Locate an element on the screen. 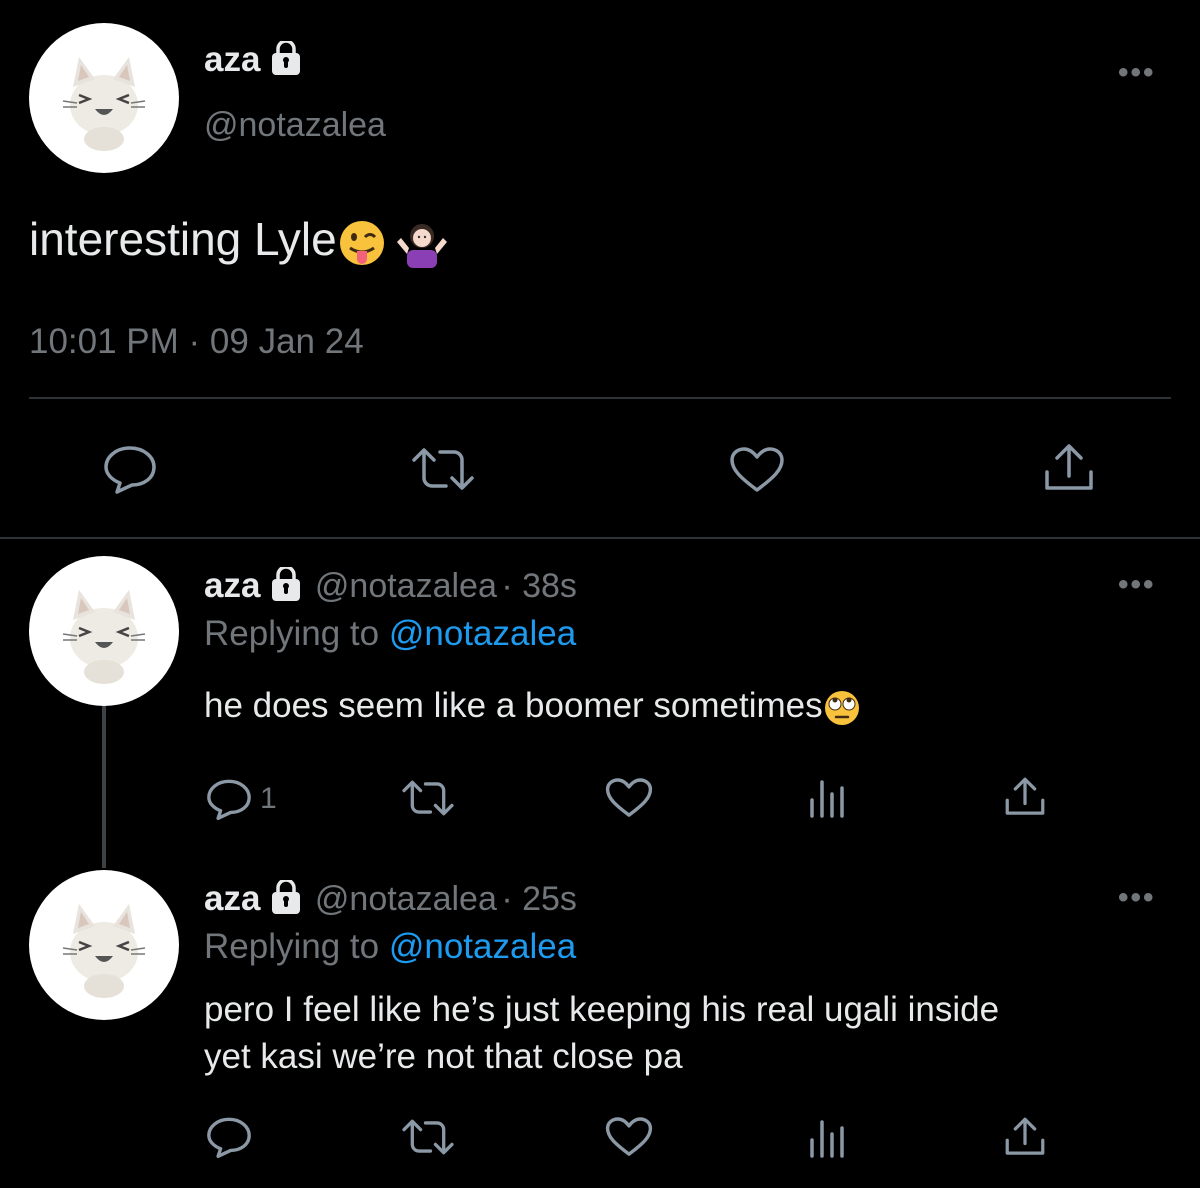  tongue-out-face-icon is located at coordinates (361, 242).